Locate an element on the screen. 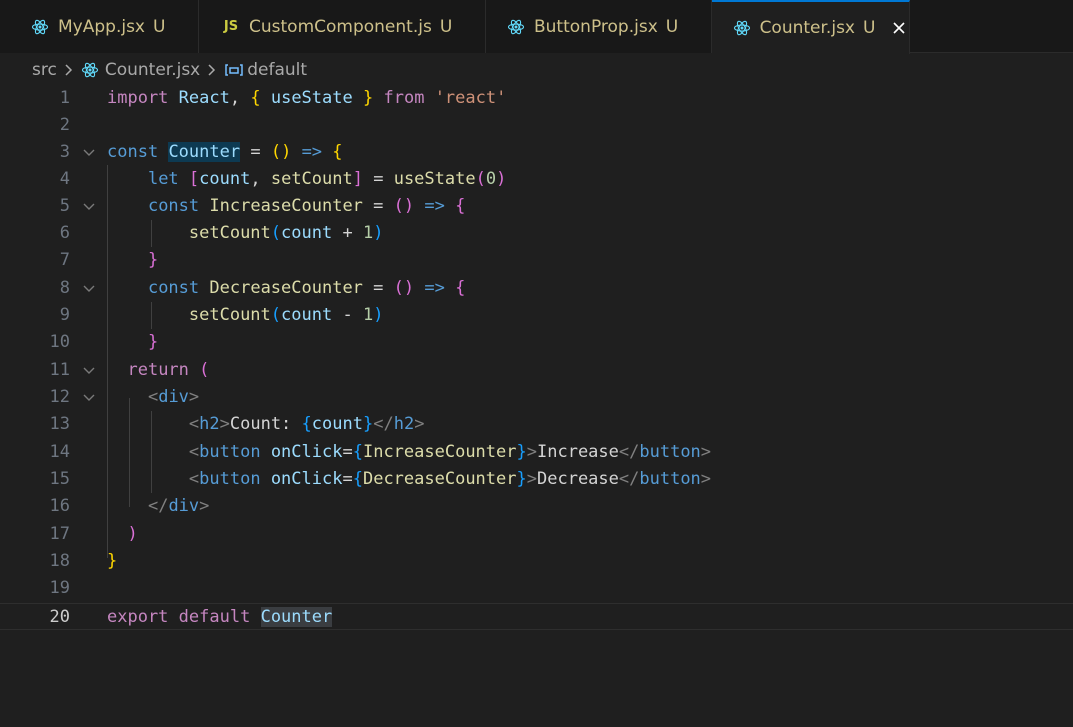  code-text: ) is located at coordinates (122, 534).